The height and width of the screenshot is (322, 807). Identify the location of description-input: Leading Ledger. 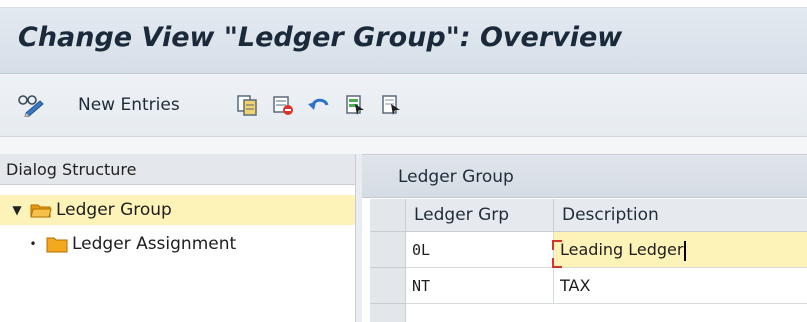
(680, 250).